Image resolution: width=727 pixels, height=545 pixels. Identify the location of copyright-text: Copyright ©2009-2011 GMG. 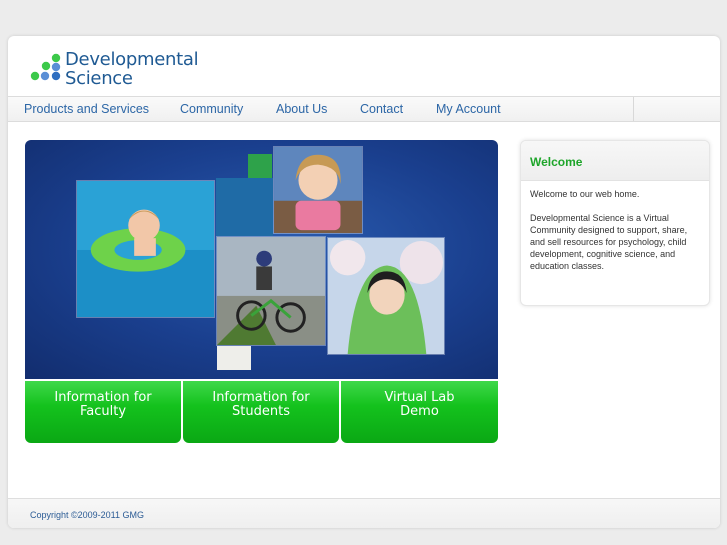
(87, 515).